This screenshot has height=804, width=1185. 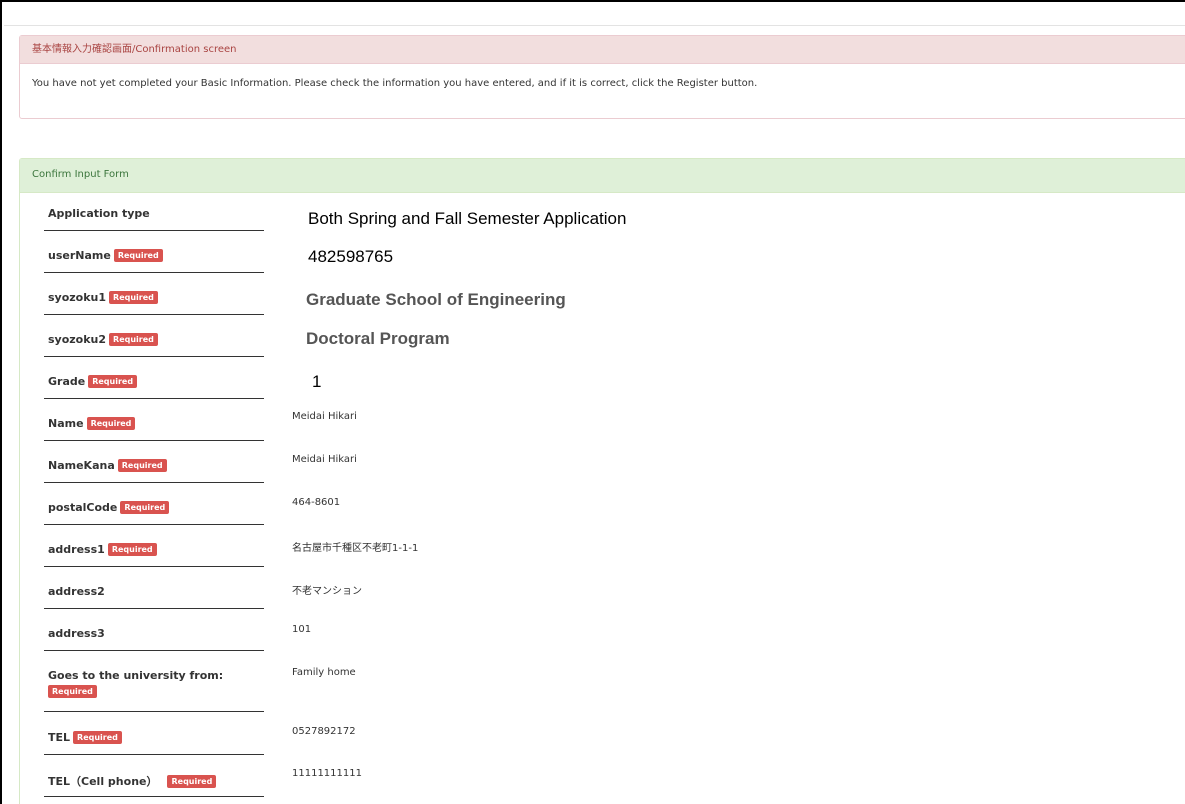 I want to click on field-value-tel-cell: 11111111111, so click(x=327, y=773).